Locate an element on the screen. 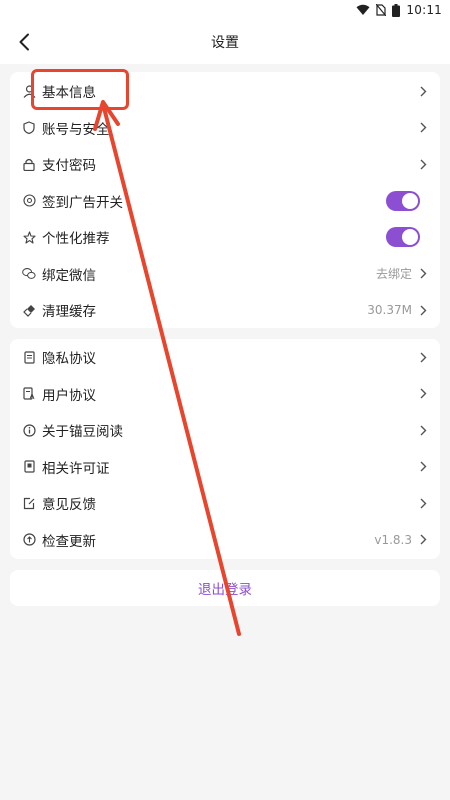 This screenshot has height=800, width=450. broom-icon is located at coordinates (29, 310).